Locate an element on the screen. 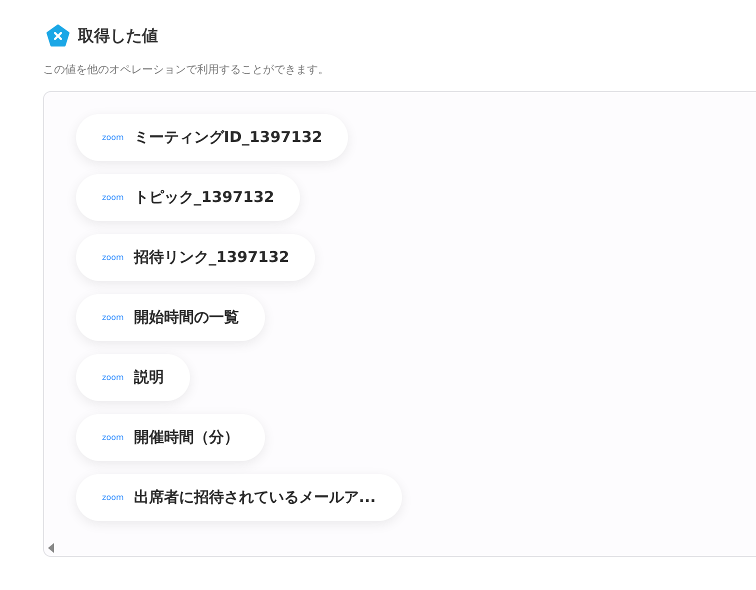 The image size is (756, 590). value-label: 説明 is located at coordinates (149, 377).